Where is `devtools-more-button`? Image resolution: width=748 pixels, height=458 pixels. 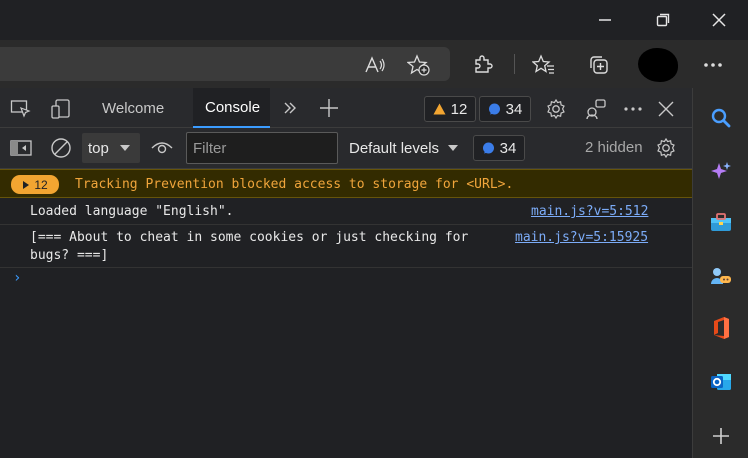
devtools-more-button is located at coordinates (633, 109).